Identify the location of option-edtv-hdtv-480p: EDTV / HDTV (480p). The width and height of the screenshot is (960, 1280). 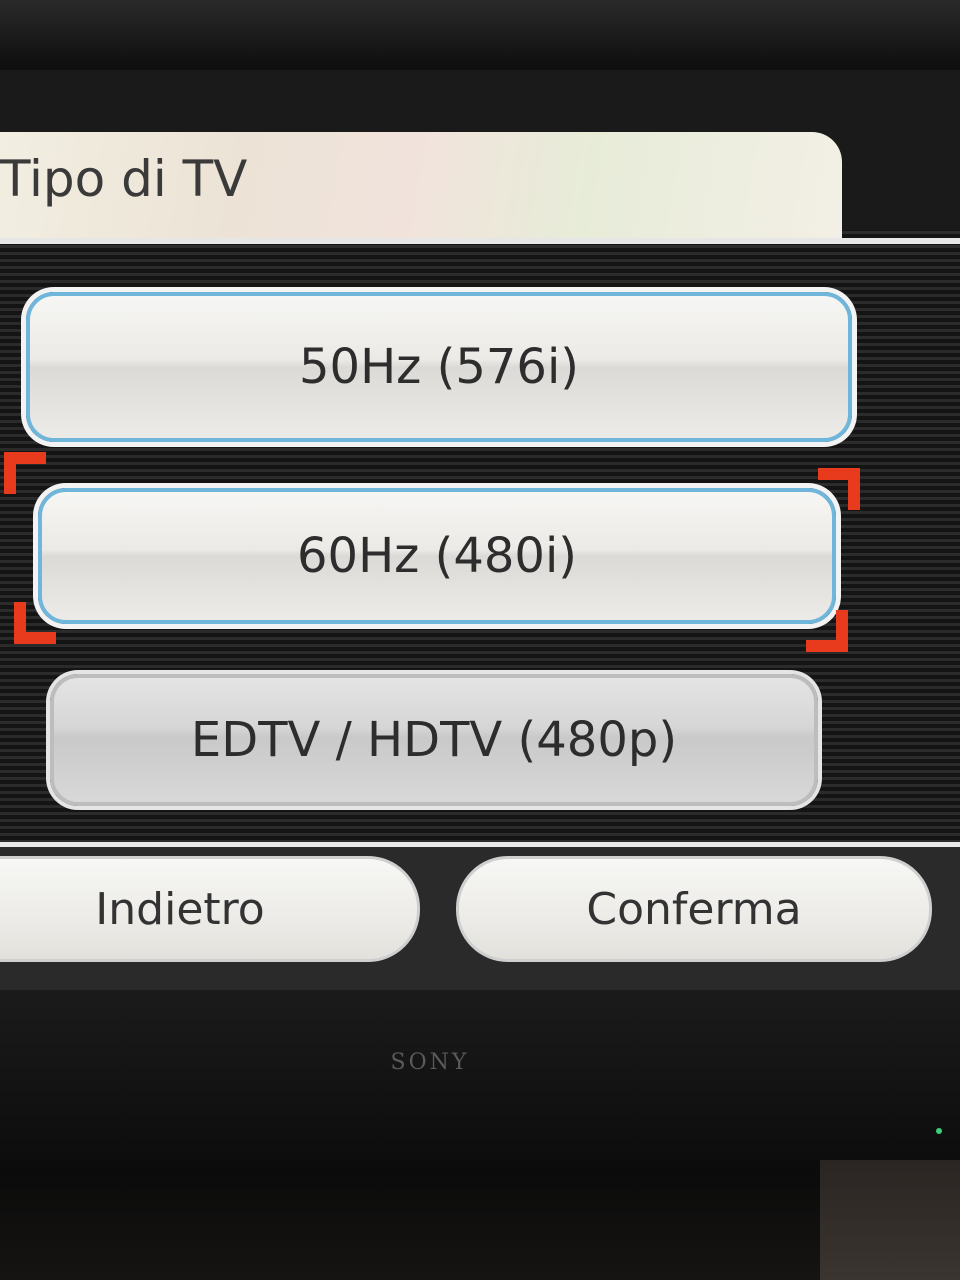
(434, 740).